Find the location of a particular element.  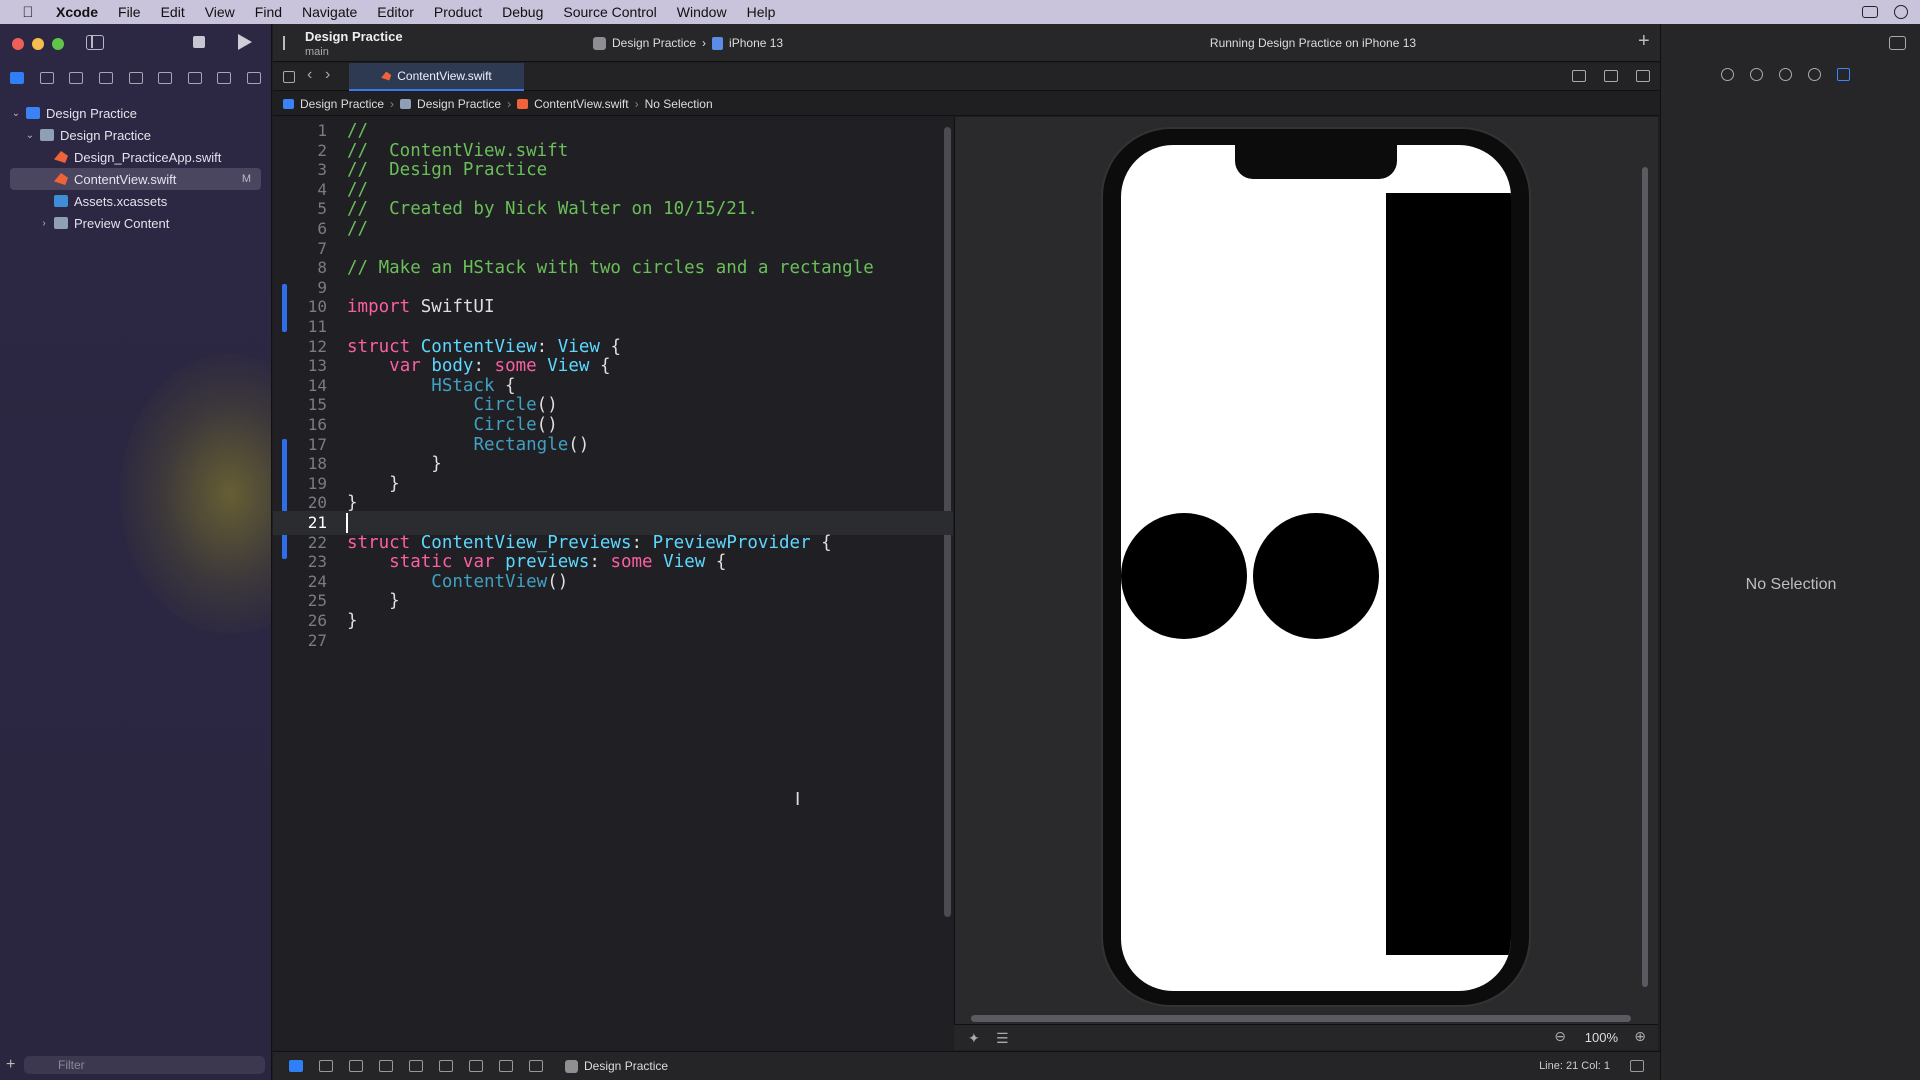

tree-item-folder: ⌄ Design Practice is located at coordinates (135, 135).